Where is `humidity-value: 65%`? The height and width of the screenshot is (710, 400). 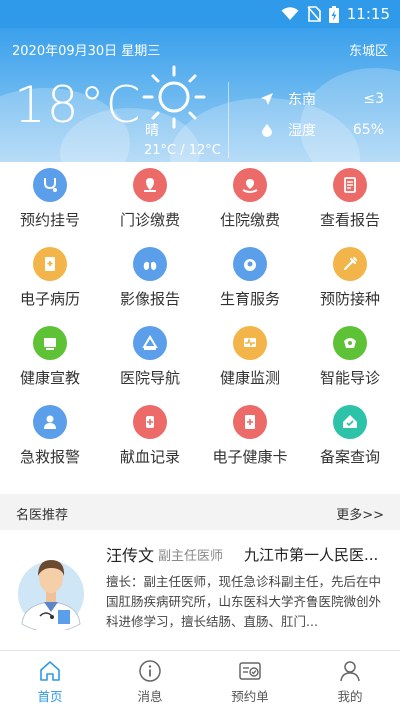
humidity-value: 65% is located at coordinates (368, 130).